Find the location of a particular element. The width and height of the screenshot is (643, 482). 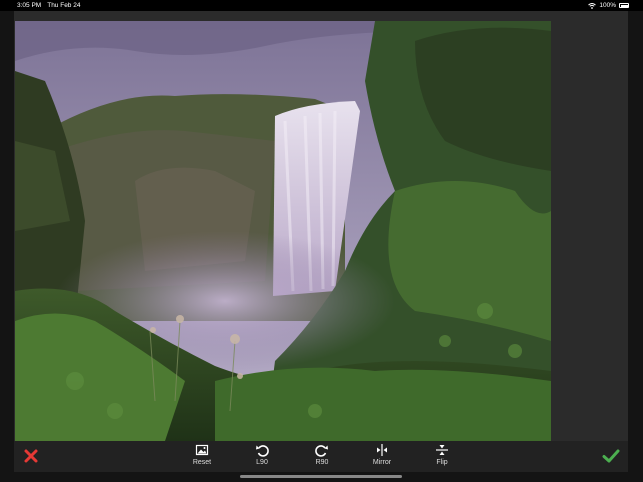

reset-button: Reset is located at coordinates (202, 454).